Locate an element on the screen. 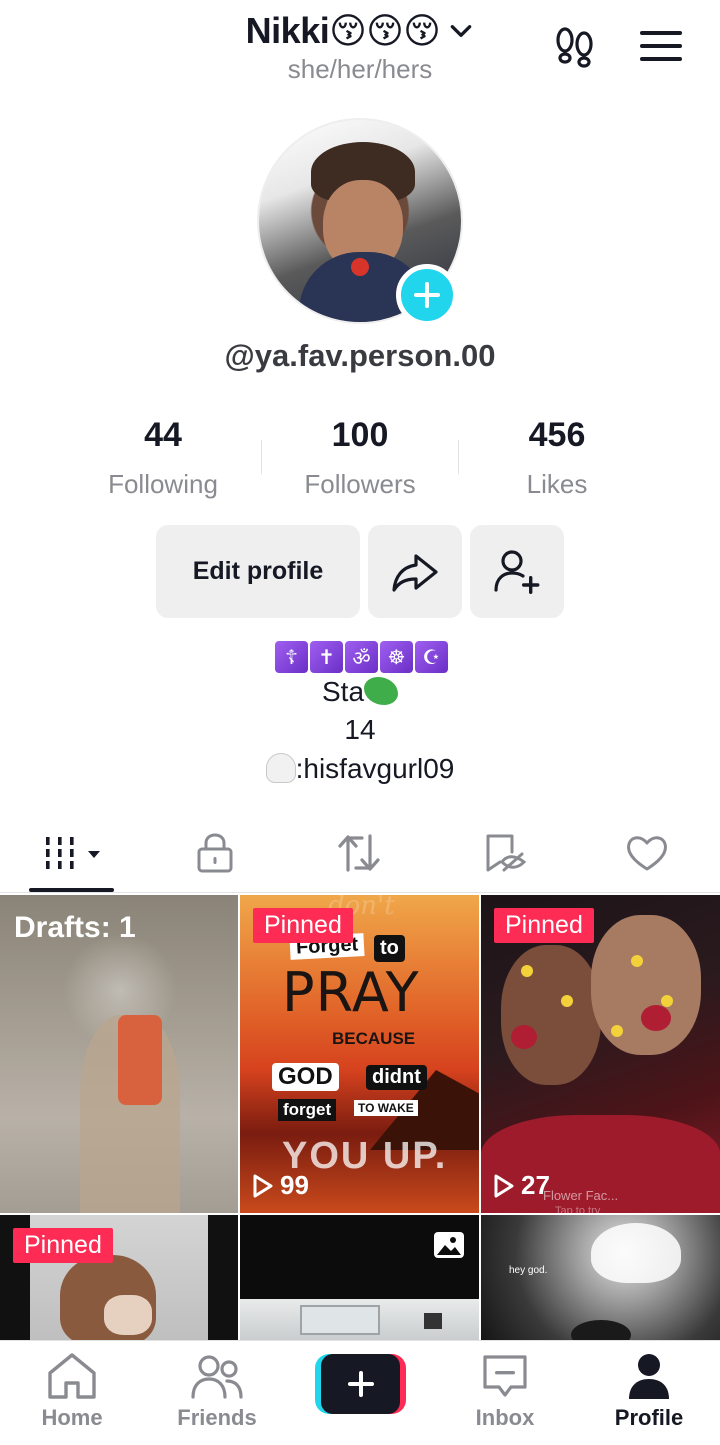  repost-icon is located at coordinates (359, 853).